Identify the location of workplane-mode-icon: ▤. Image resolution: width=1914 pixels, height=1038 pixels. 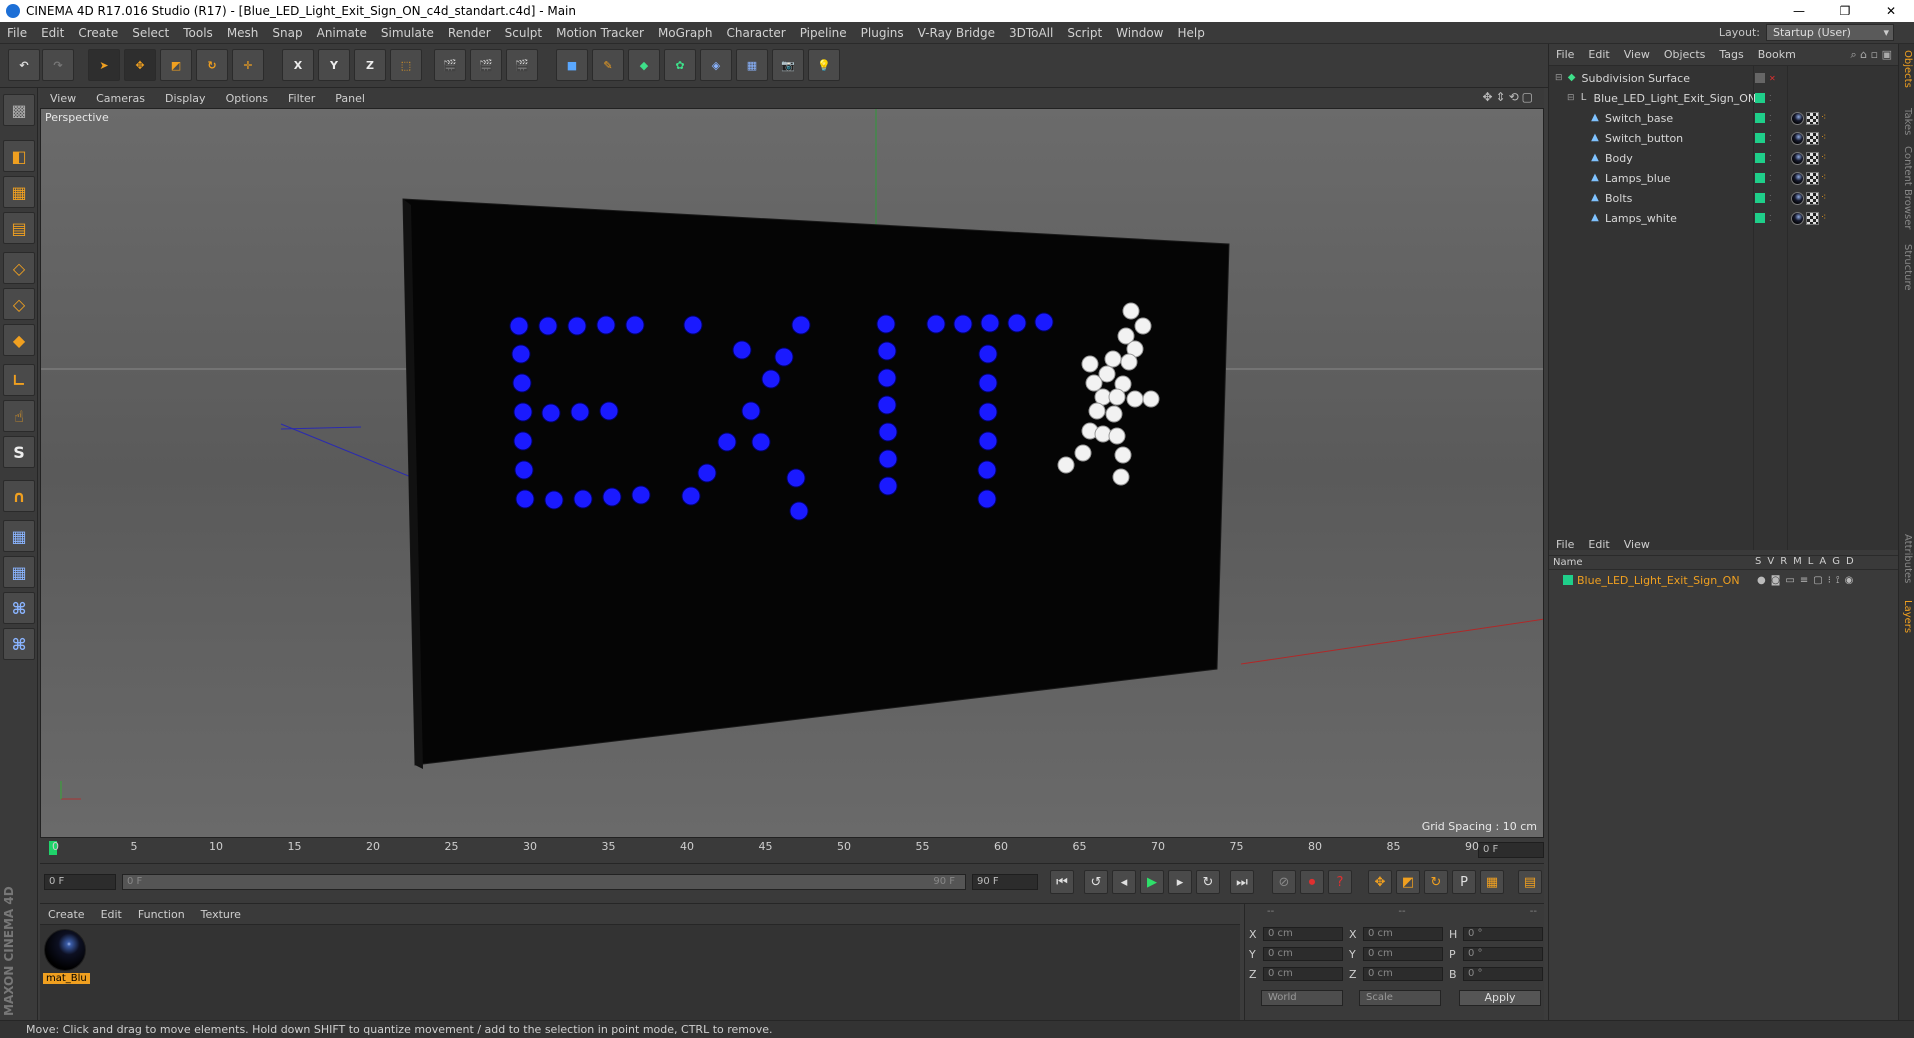
(19, 228).